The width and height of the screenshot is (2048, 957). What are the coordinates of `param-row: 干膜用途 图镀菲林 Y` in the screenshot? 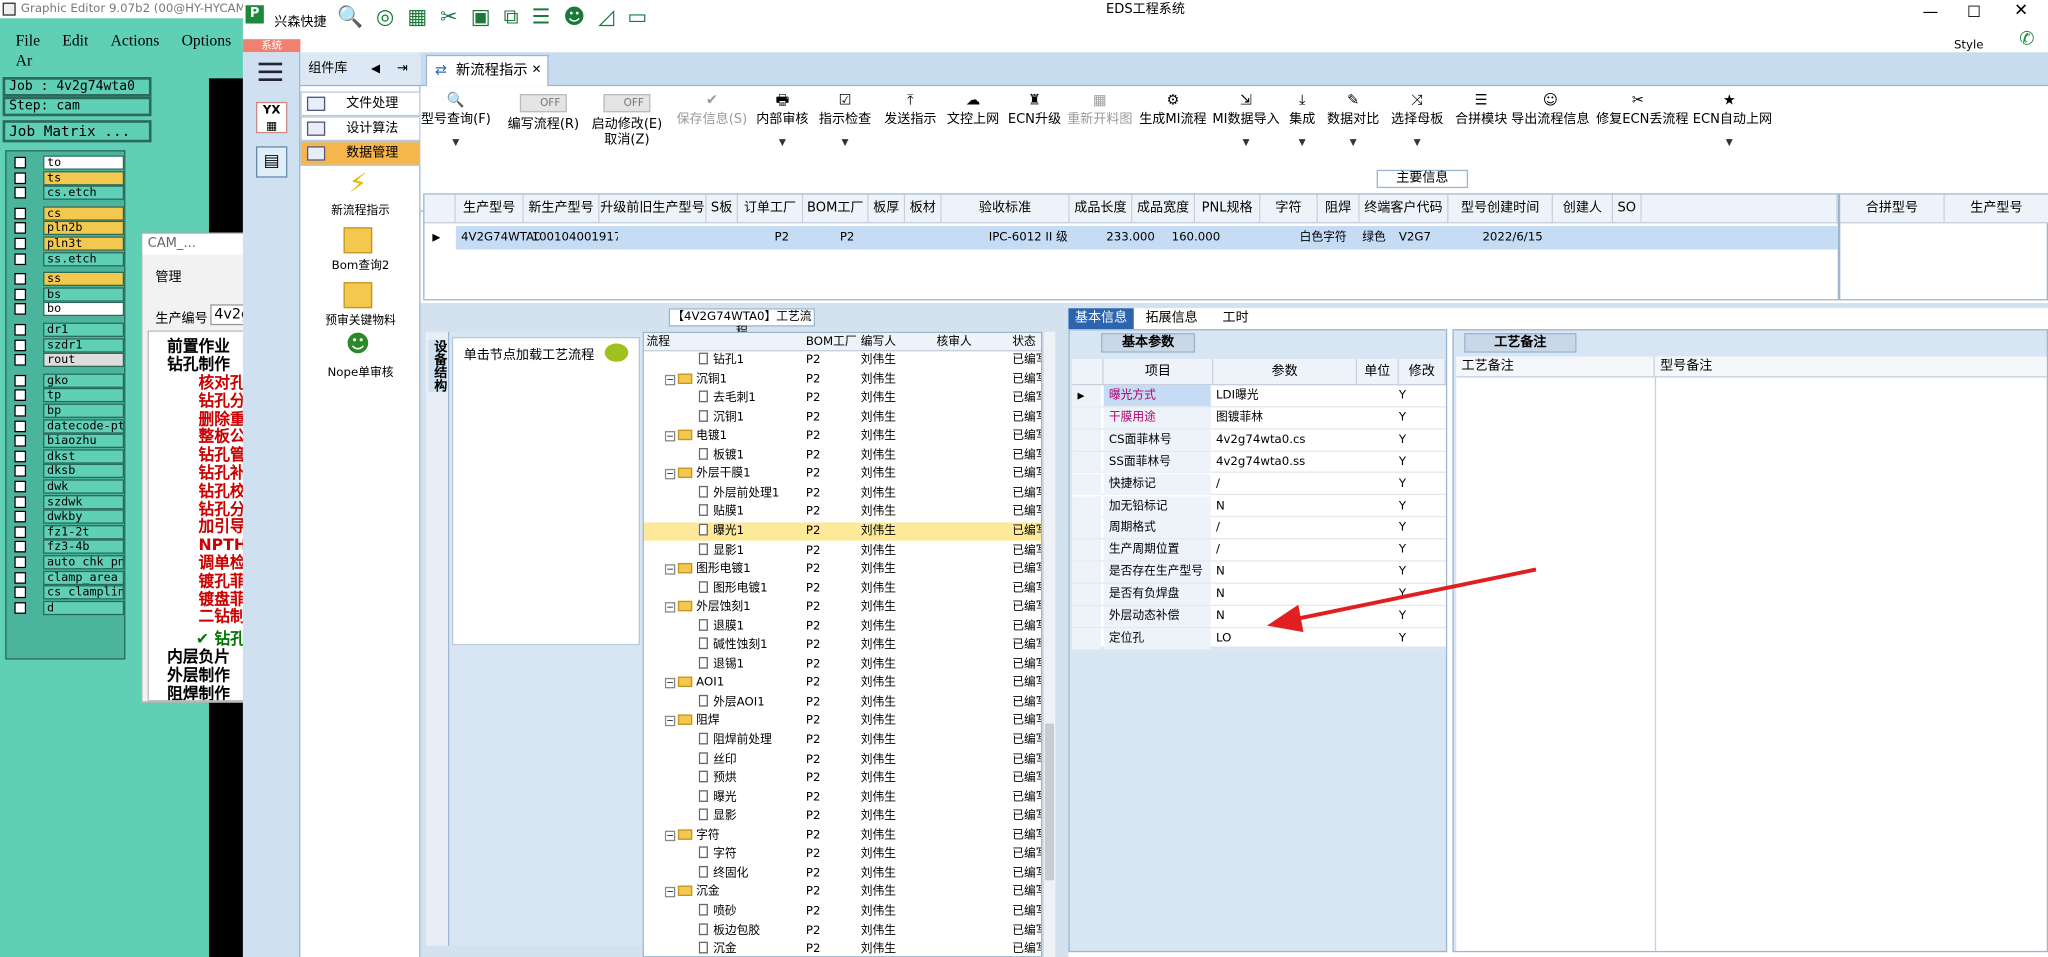 It's located at (1259, 418).